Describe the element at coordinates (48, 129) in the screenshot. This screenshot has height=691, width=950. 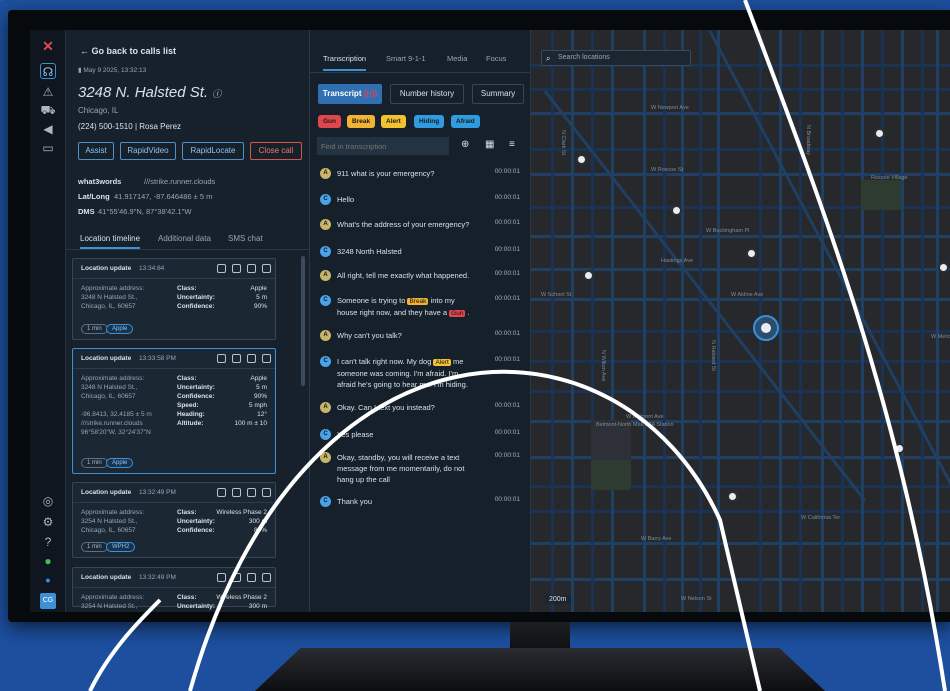
I see `megaphone-icon: ◀` at that location.